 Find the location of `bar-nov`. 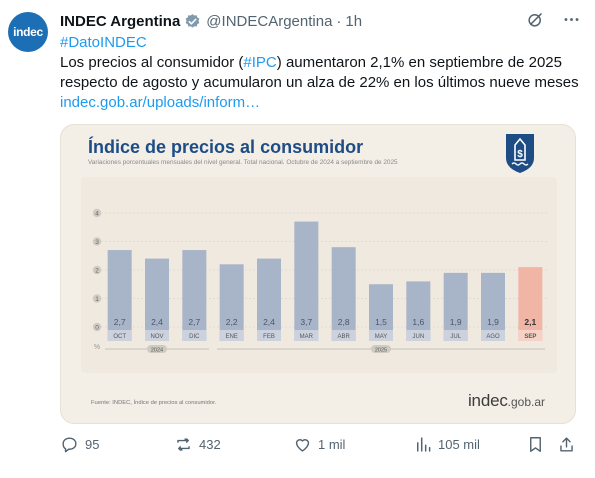

bar-nov is located at coordinates (157, 299).